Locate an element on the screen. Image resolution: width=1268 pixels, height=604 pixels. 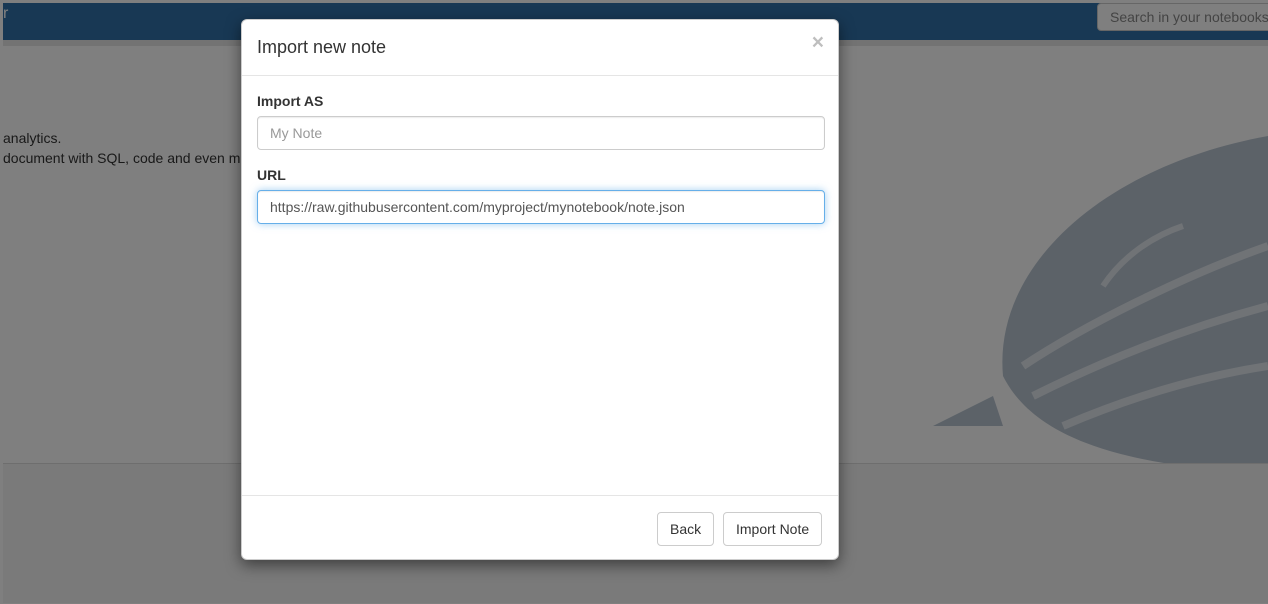
url-label: URL is located at coordinates (271, 175).